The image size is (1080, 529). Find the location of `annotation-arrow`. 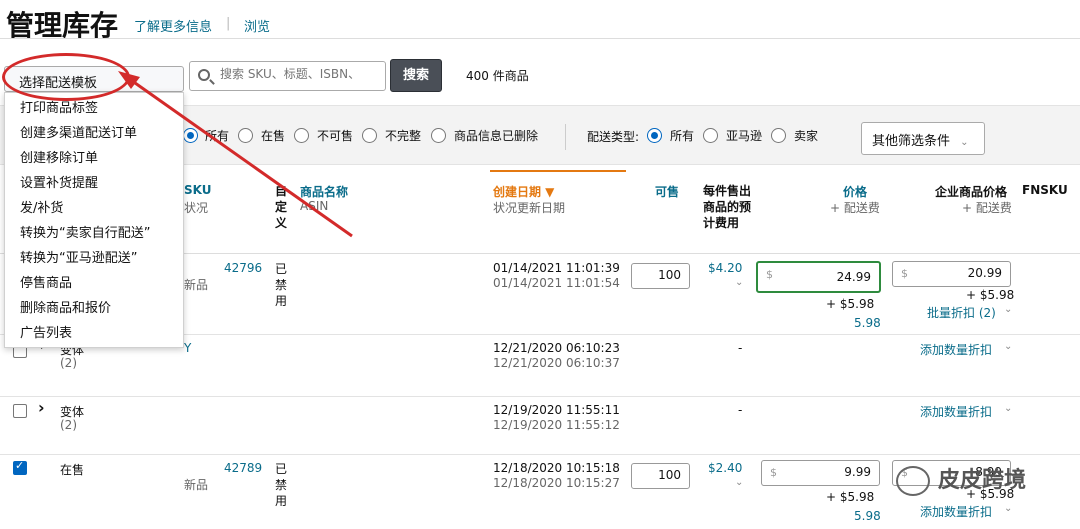

annotation-arrow is located at coordinates (235, 154).